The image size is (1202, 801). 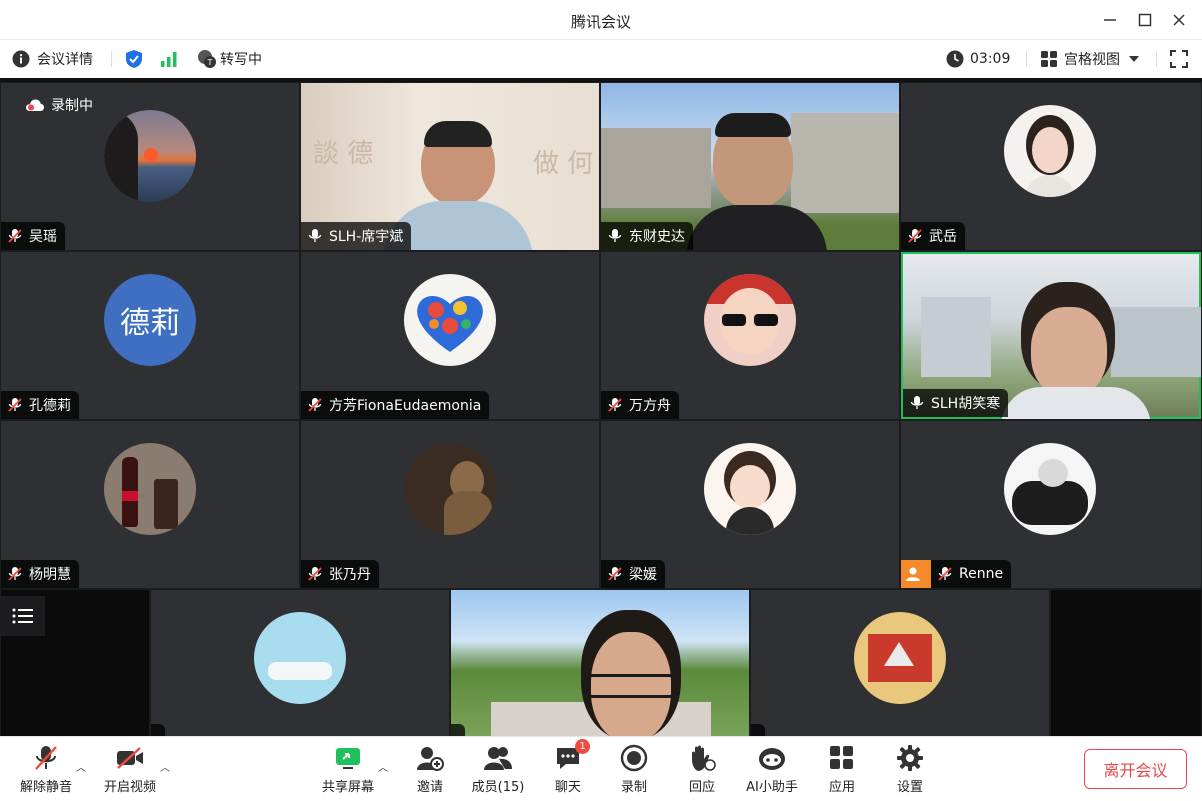 I want to click on participant-tile-speaking: SLH胡笑寒, so click(x=1051, y=335).